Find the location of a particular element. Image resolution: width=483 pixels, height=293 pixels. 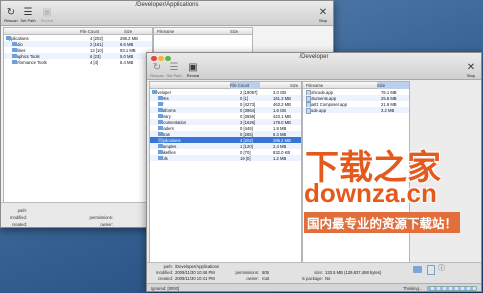

info-icon: ⓘ is located at coordinates (441, 268).